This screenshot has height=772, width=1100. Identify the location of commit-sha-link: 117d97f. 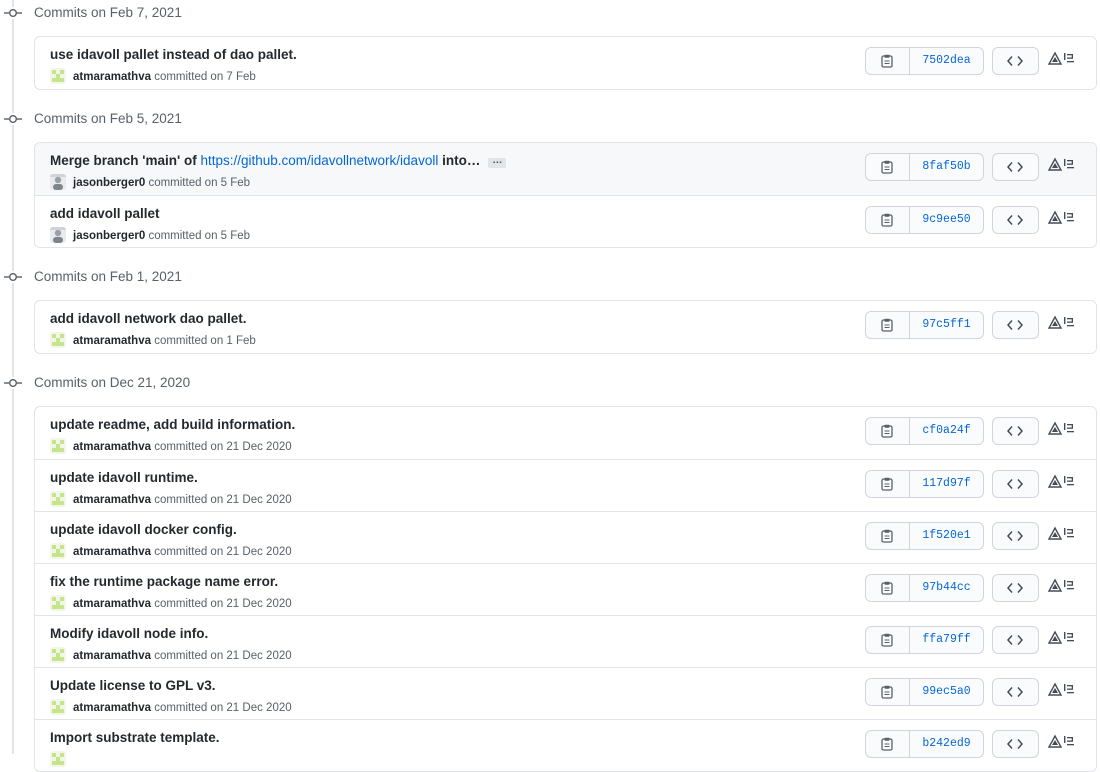
(946, 484).